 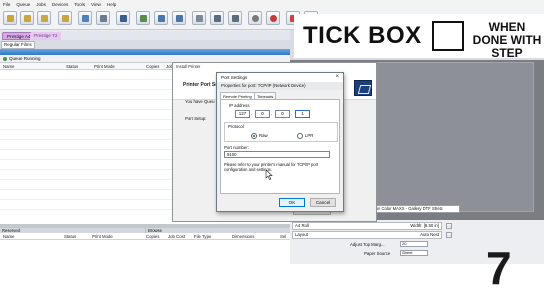 I want to click on column-header: Dimensions, so click(x=243, y=236).